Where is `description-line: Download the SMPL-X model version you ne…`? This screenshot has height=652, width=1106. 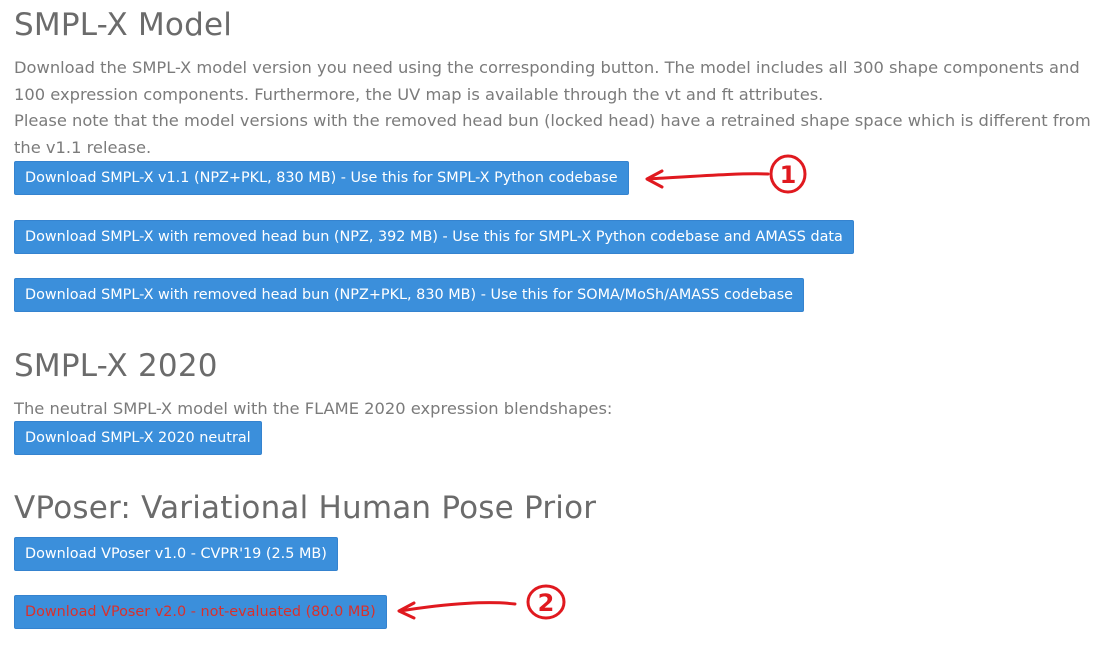 description-line: Download the SMPL-X model version you ne… is located at coordinates (547, 67).